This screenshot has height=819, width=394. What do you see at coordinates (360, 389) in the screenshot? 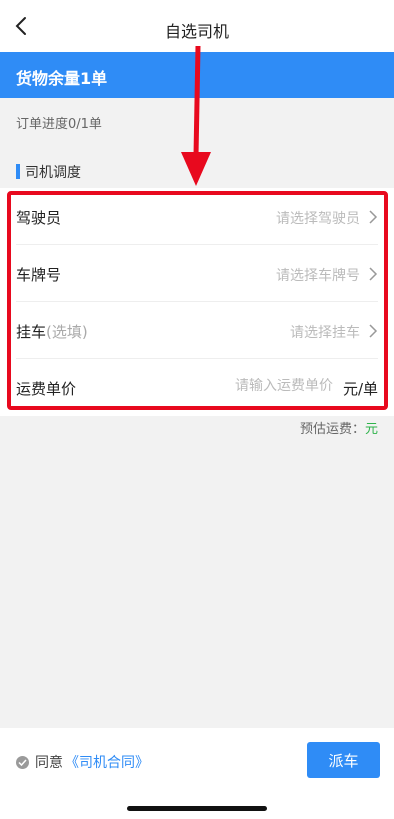
I see `price-unit: 元/单` at bounding box center [360, 389].